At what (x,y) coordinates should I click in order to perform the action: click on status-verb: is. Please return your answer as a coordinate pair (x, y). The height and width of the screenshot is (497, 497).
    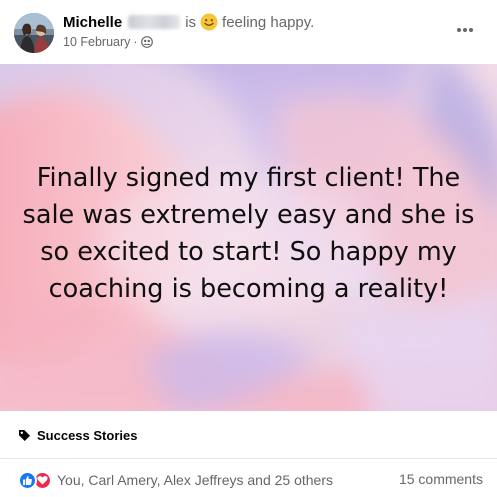
    Looking at the image, I should click on (191, 22).